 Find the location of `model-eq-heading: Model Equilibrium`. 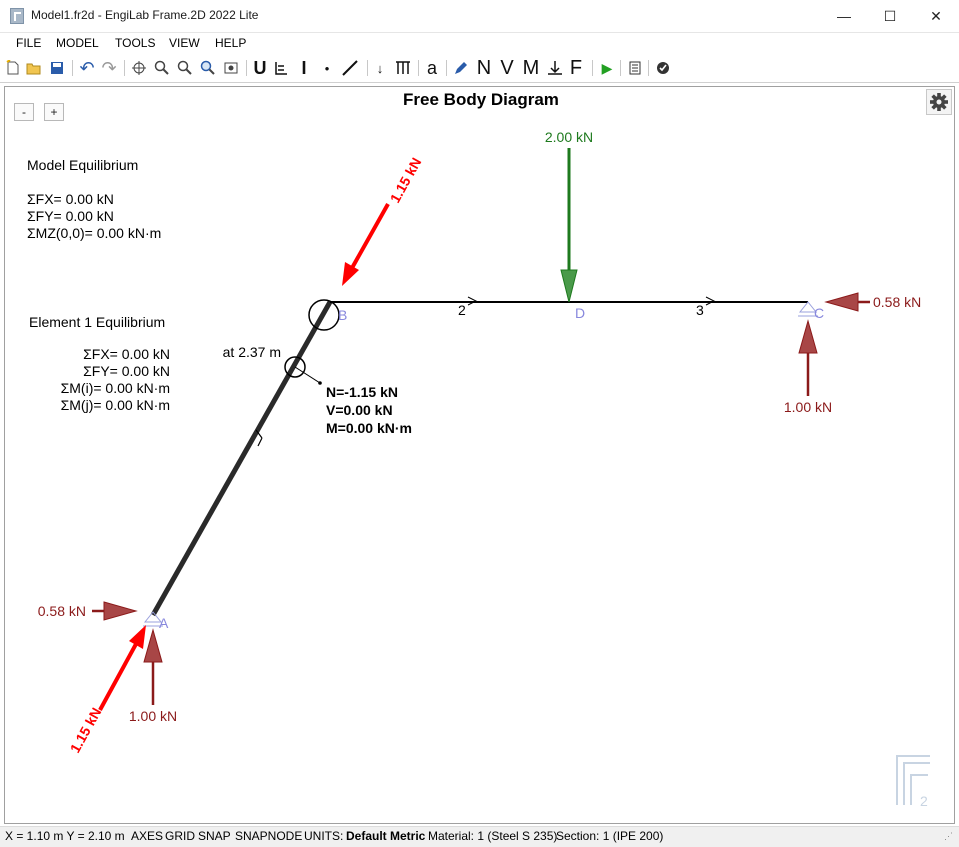

model-eq-heading: Model Equilibrium is located at coordinates (82, 165).